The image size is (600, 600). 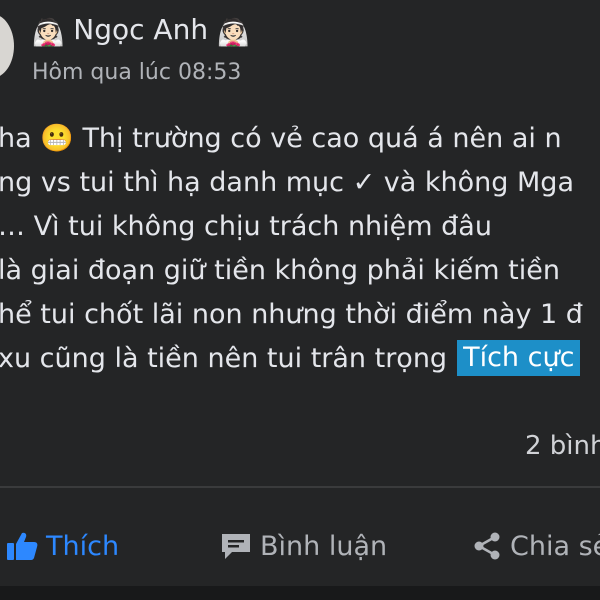 What do you see at coordinates (519, 358) in the screenshot?
I see `sentiment-tag: Tích cực` at bounding box center [519, 358].